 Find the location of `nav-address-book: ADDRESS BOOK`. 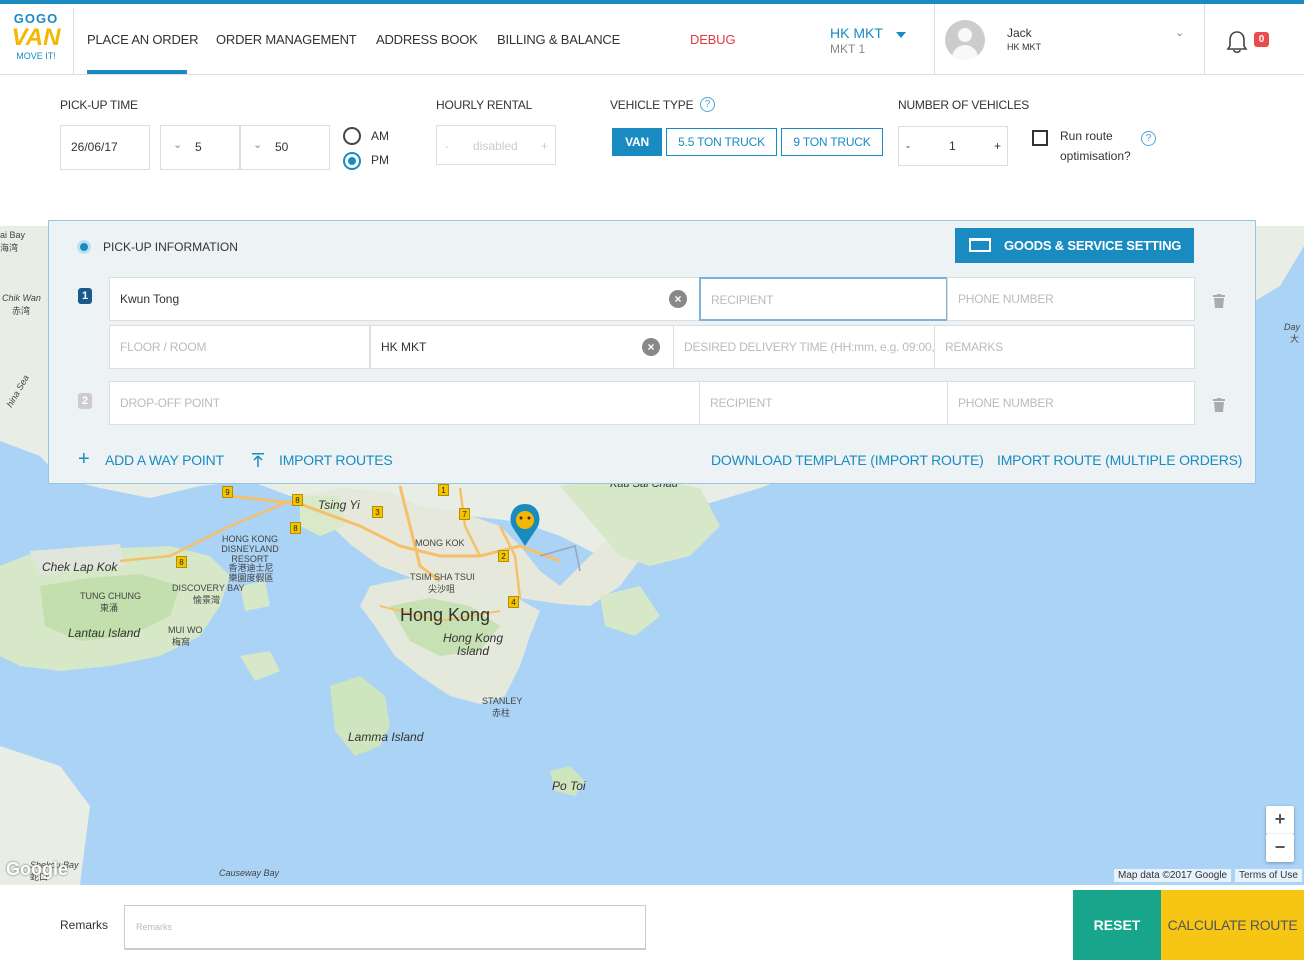

nav-address-book: ADDRESS BOOK is located at coordinates (427, 39).